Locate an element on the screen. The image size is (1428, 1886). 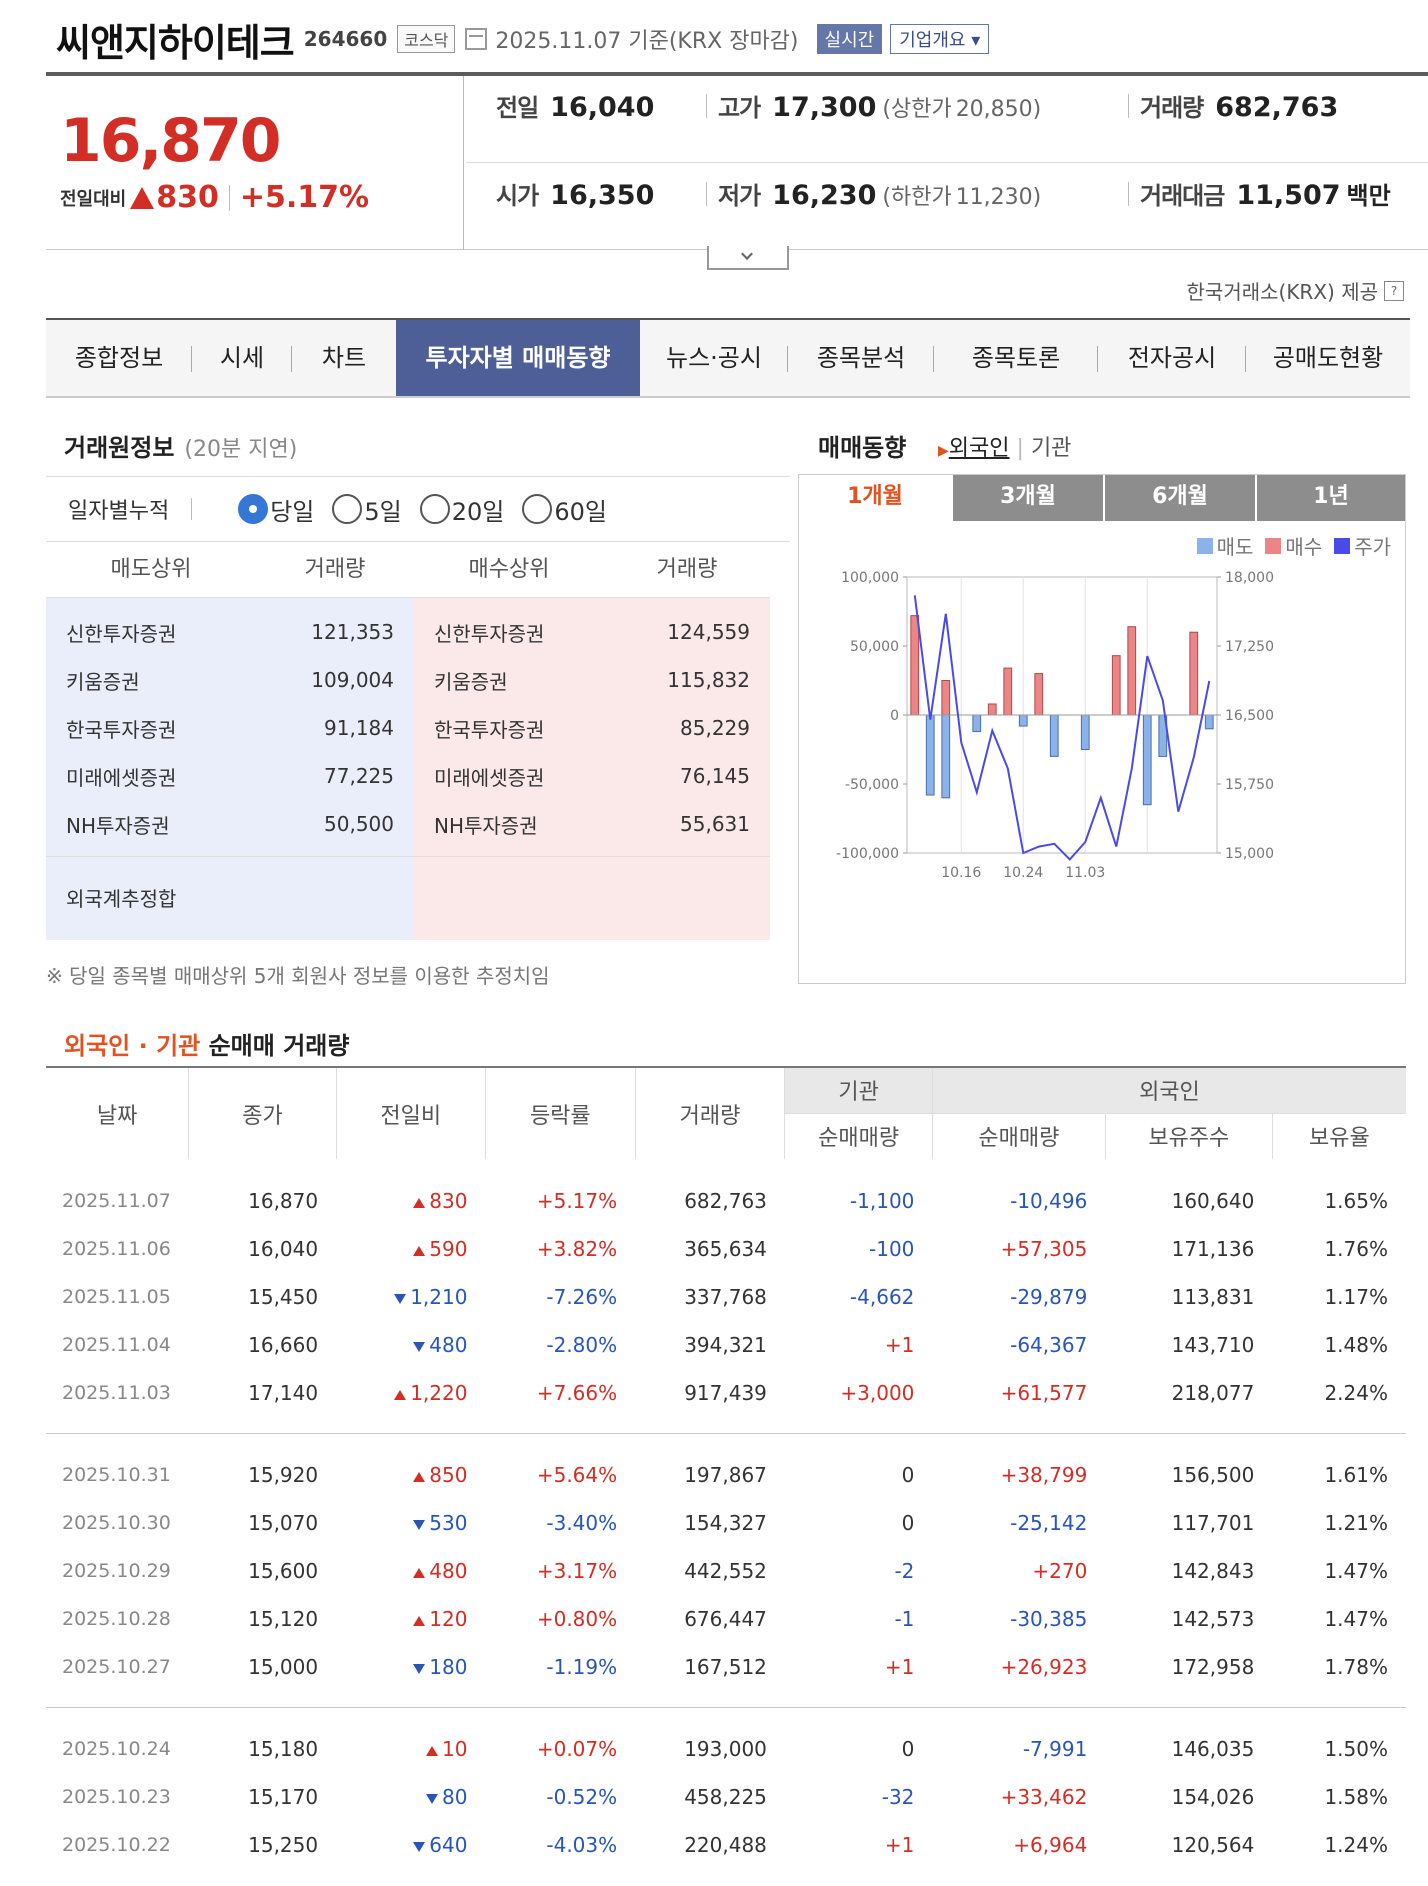
stat-label: 전일 is located at coordinates (517, 108).